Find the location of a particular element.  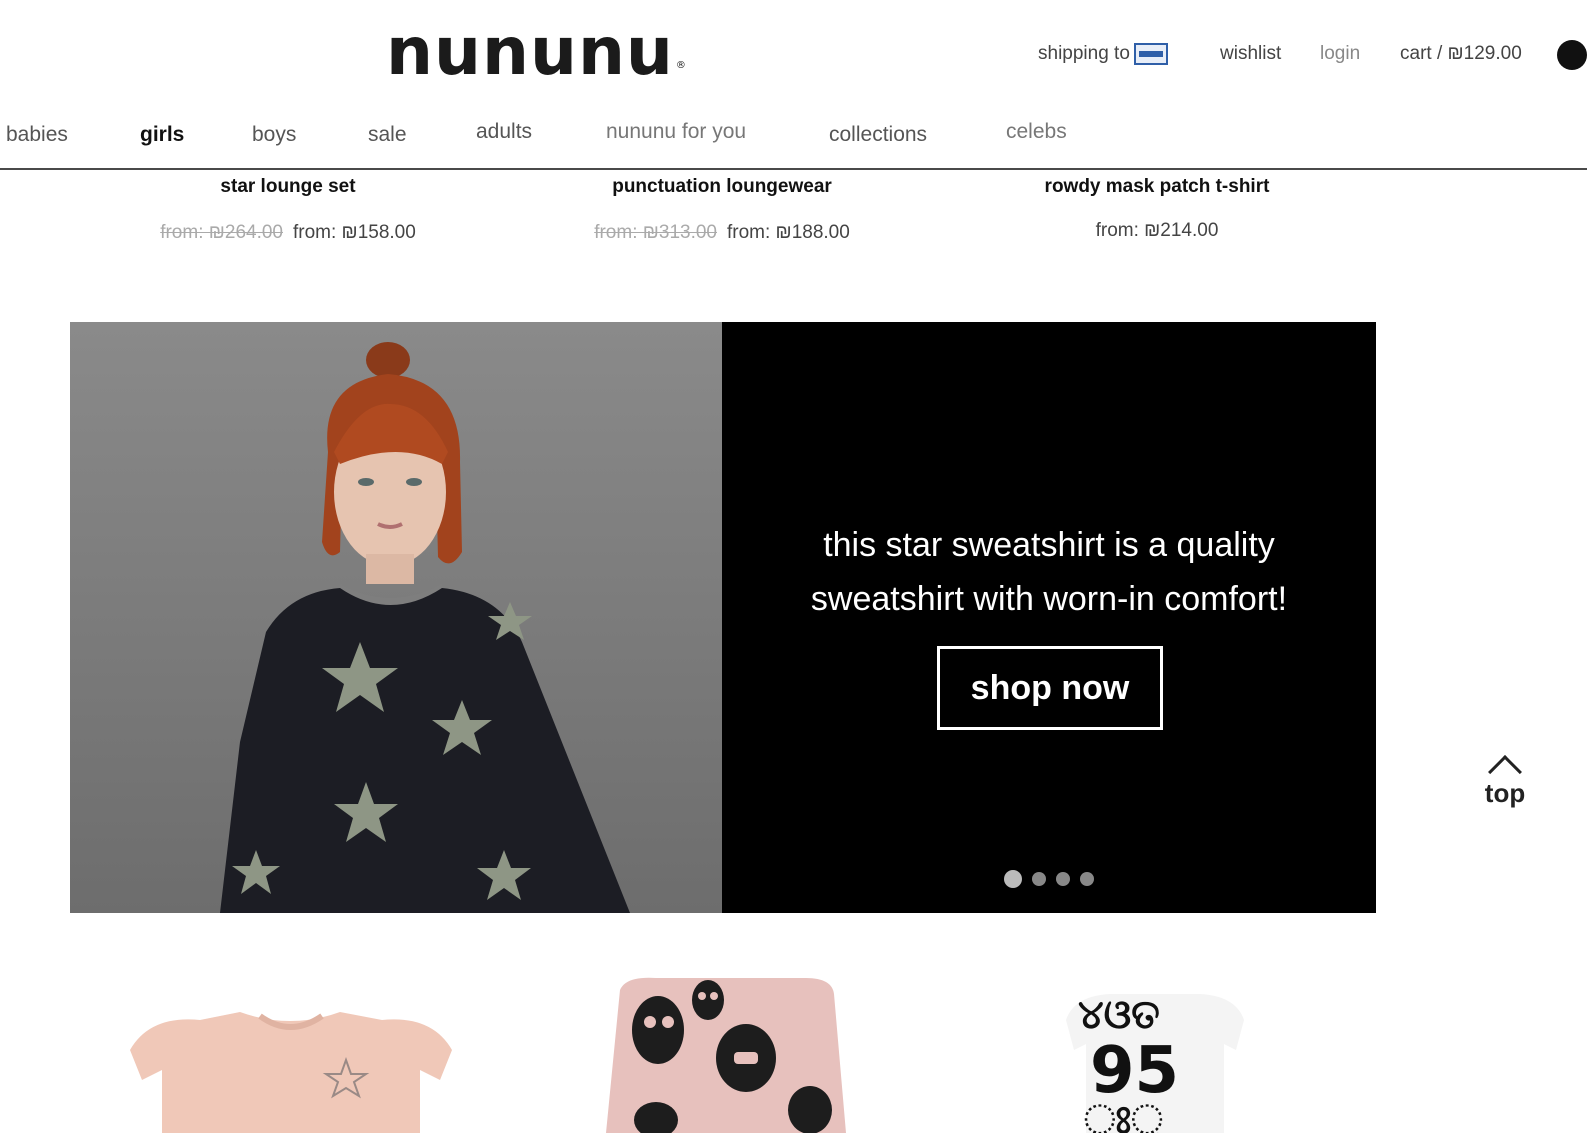

shop-now-button: shop now is located at coordinates (1050, 688).